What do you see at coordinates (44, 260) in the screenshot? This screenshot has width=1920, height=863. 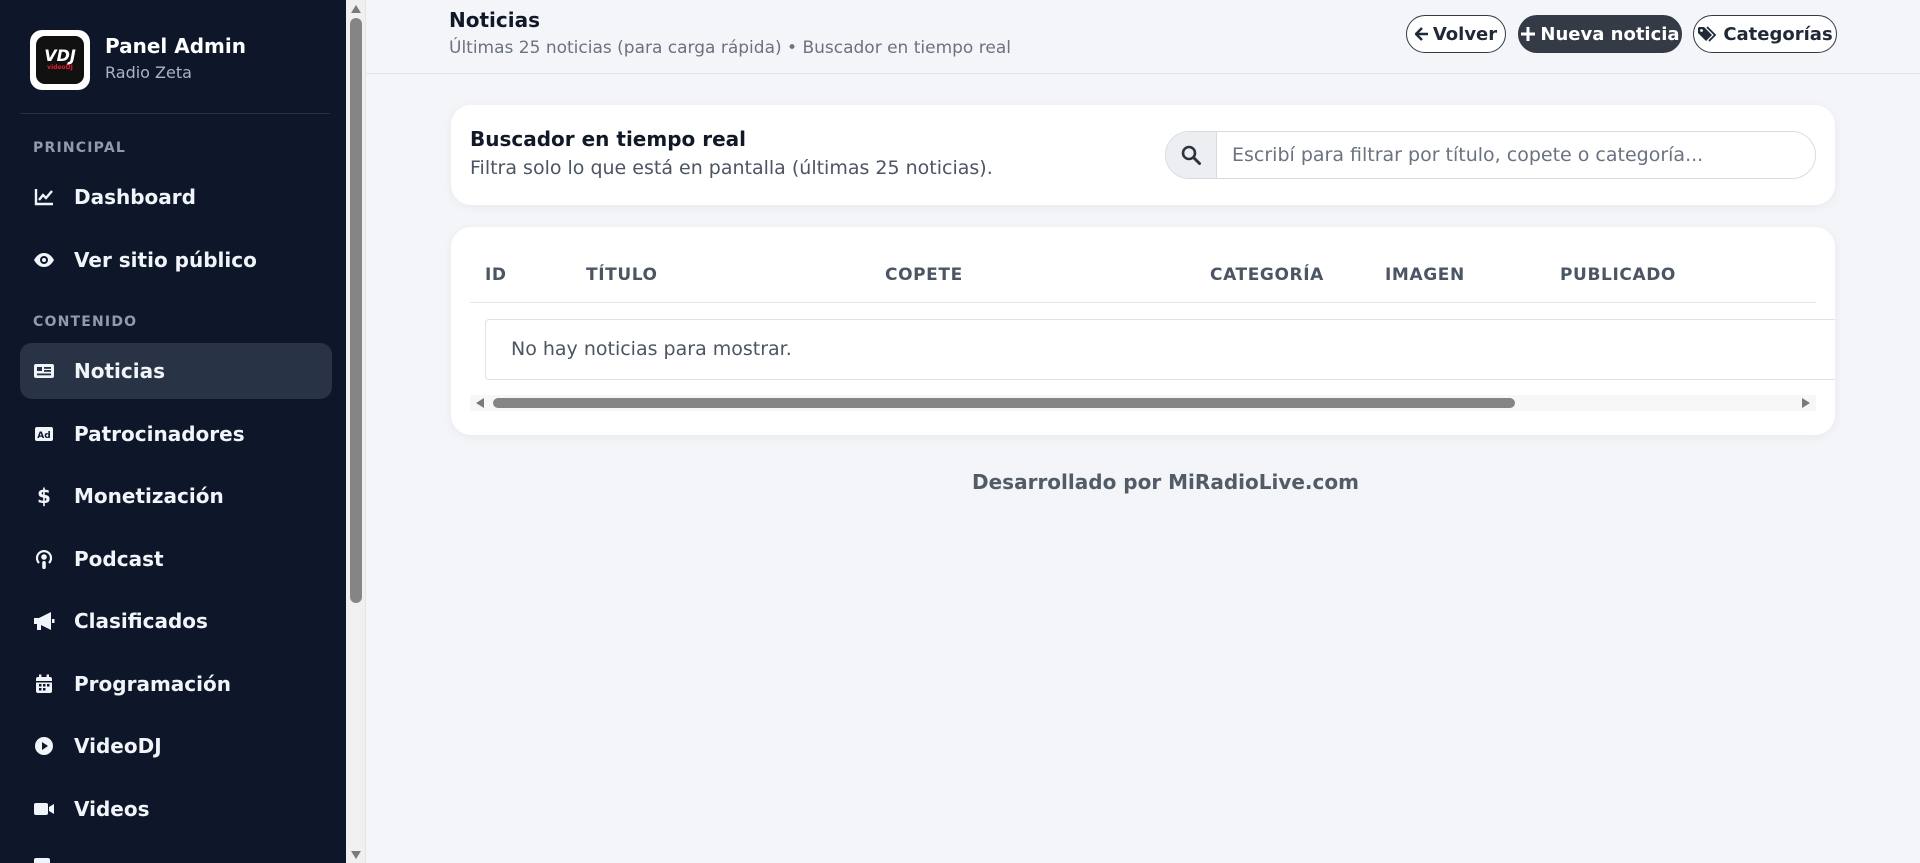 I see `eye-icon` at bounding box center [44, 260].